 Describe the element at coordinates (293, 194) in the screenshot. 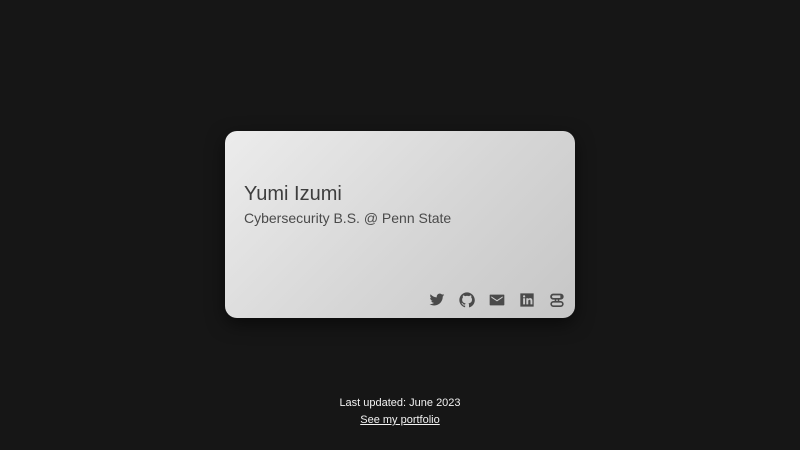

I see `card-name: Yumi Izumi` at that location.